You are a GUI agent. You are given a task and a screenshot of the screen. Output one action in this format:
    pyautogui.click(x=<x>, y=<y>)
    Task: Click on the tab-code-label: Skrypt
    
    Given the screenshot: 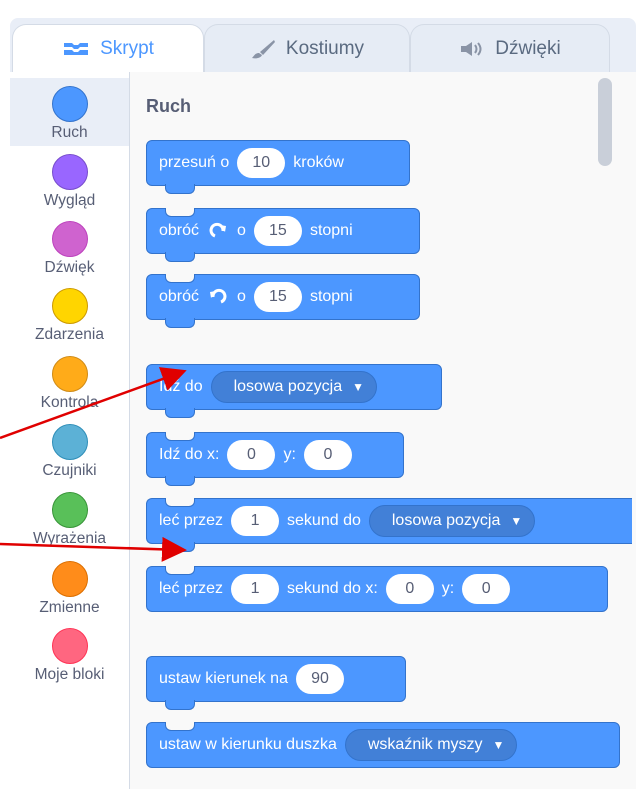 What is the action you would take?
    pyautogui.click(x=127, y=48)
    